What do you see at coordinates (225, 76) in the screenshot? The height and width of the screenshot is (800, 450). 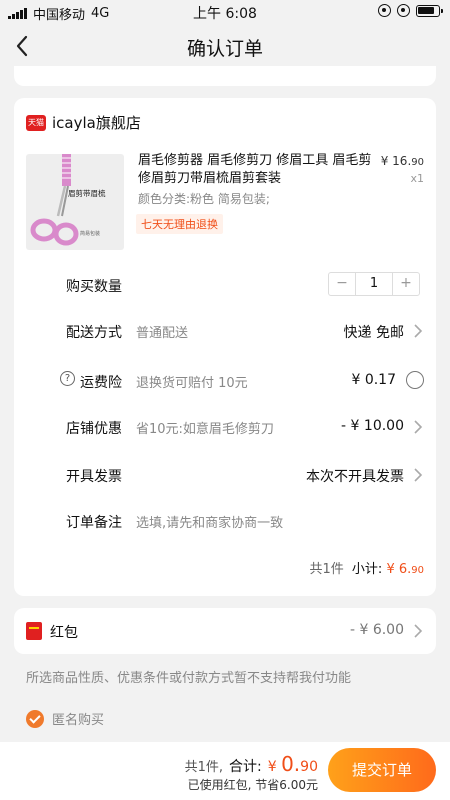 I see `address-card` at bounding box center [225, 76].